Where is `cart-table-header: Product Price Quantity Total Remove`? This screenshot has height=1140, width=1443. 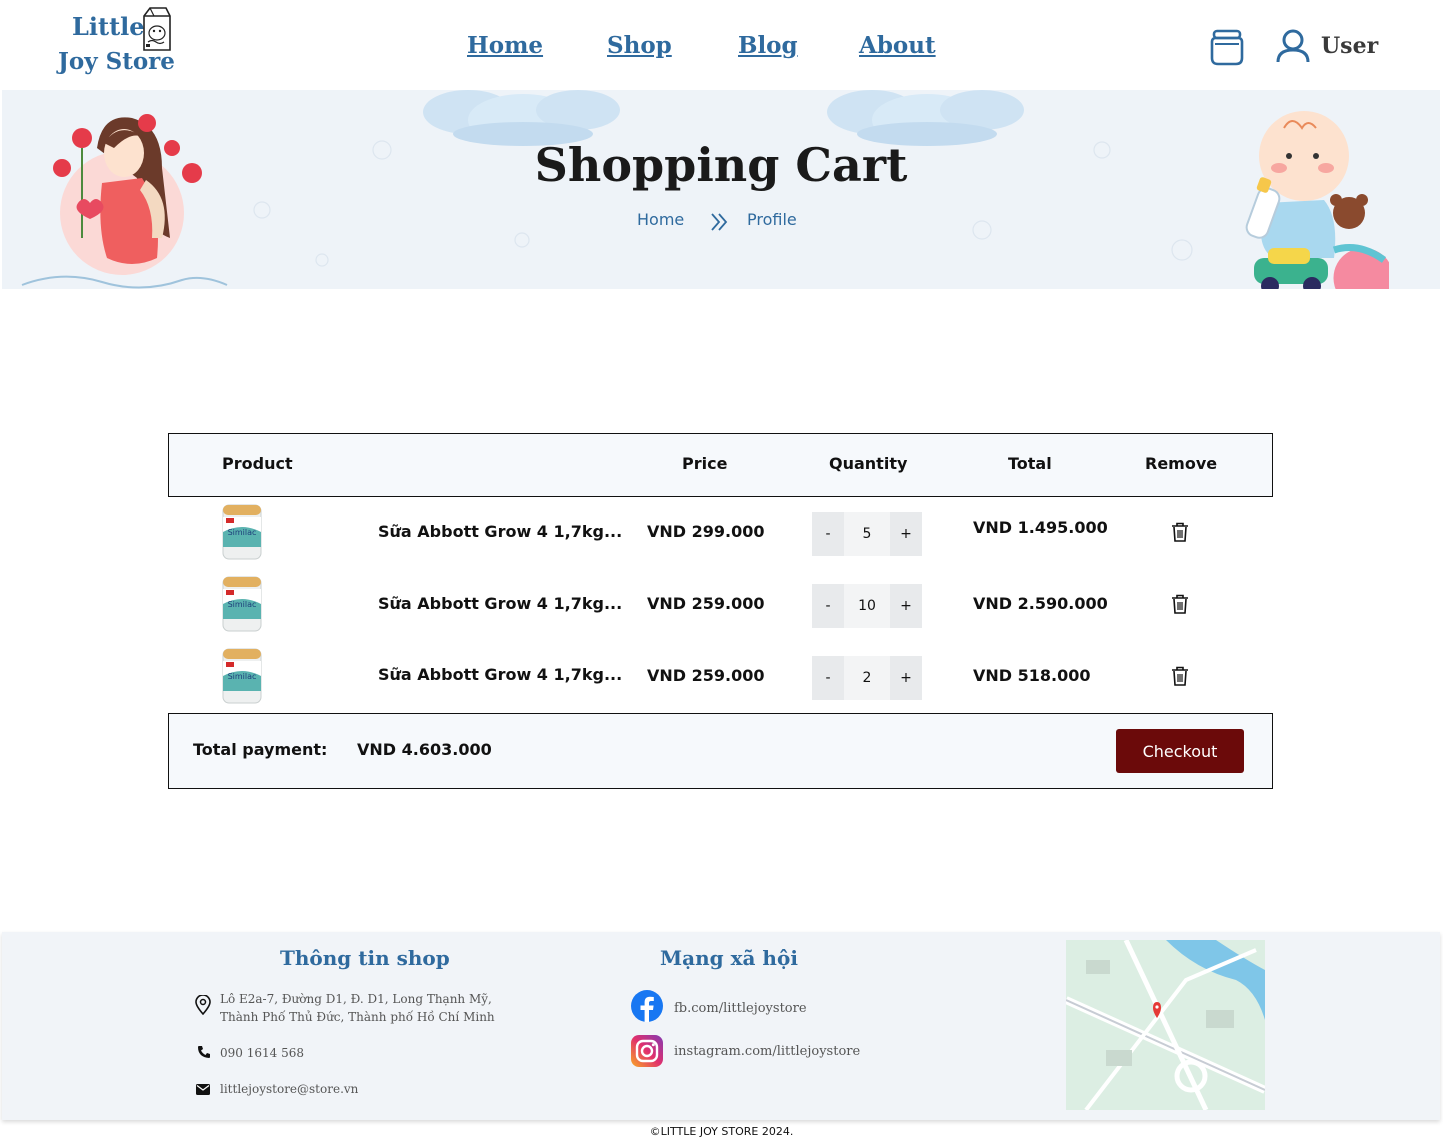 cart-table-header: Product Price Quantity Total Remove is located at coordinates (720, 465).